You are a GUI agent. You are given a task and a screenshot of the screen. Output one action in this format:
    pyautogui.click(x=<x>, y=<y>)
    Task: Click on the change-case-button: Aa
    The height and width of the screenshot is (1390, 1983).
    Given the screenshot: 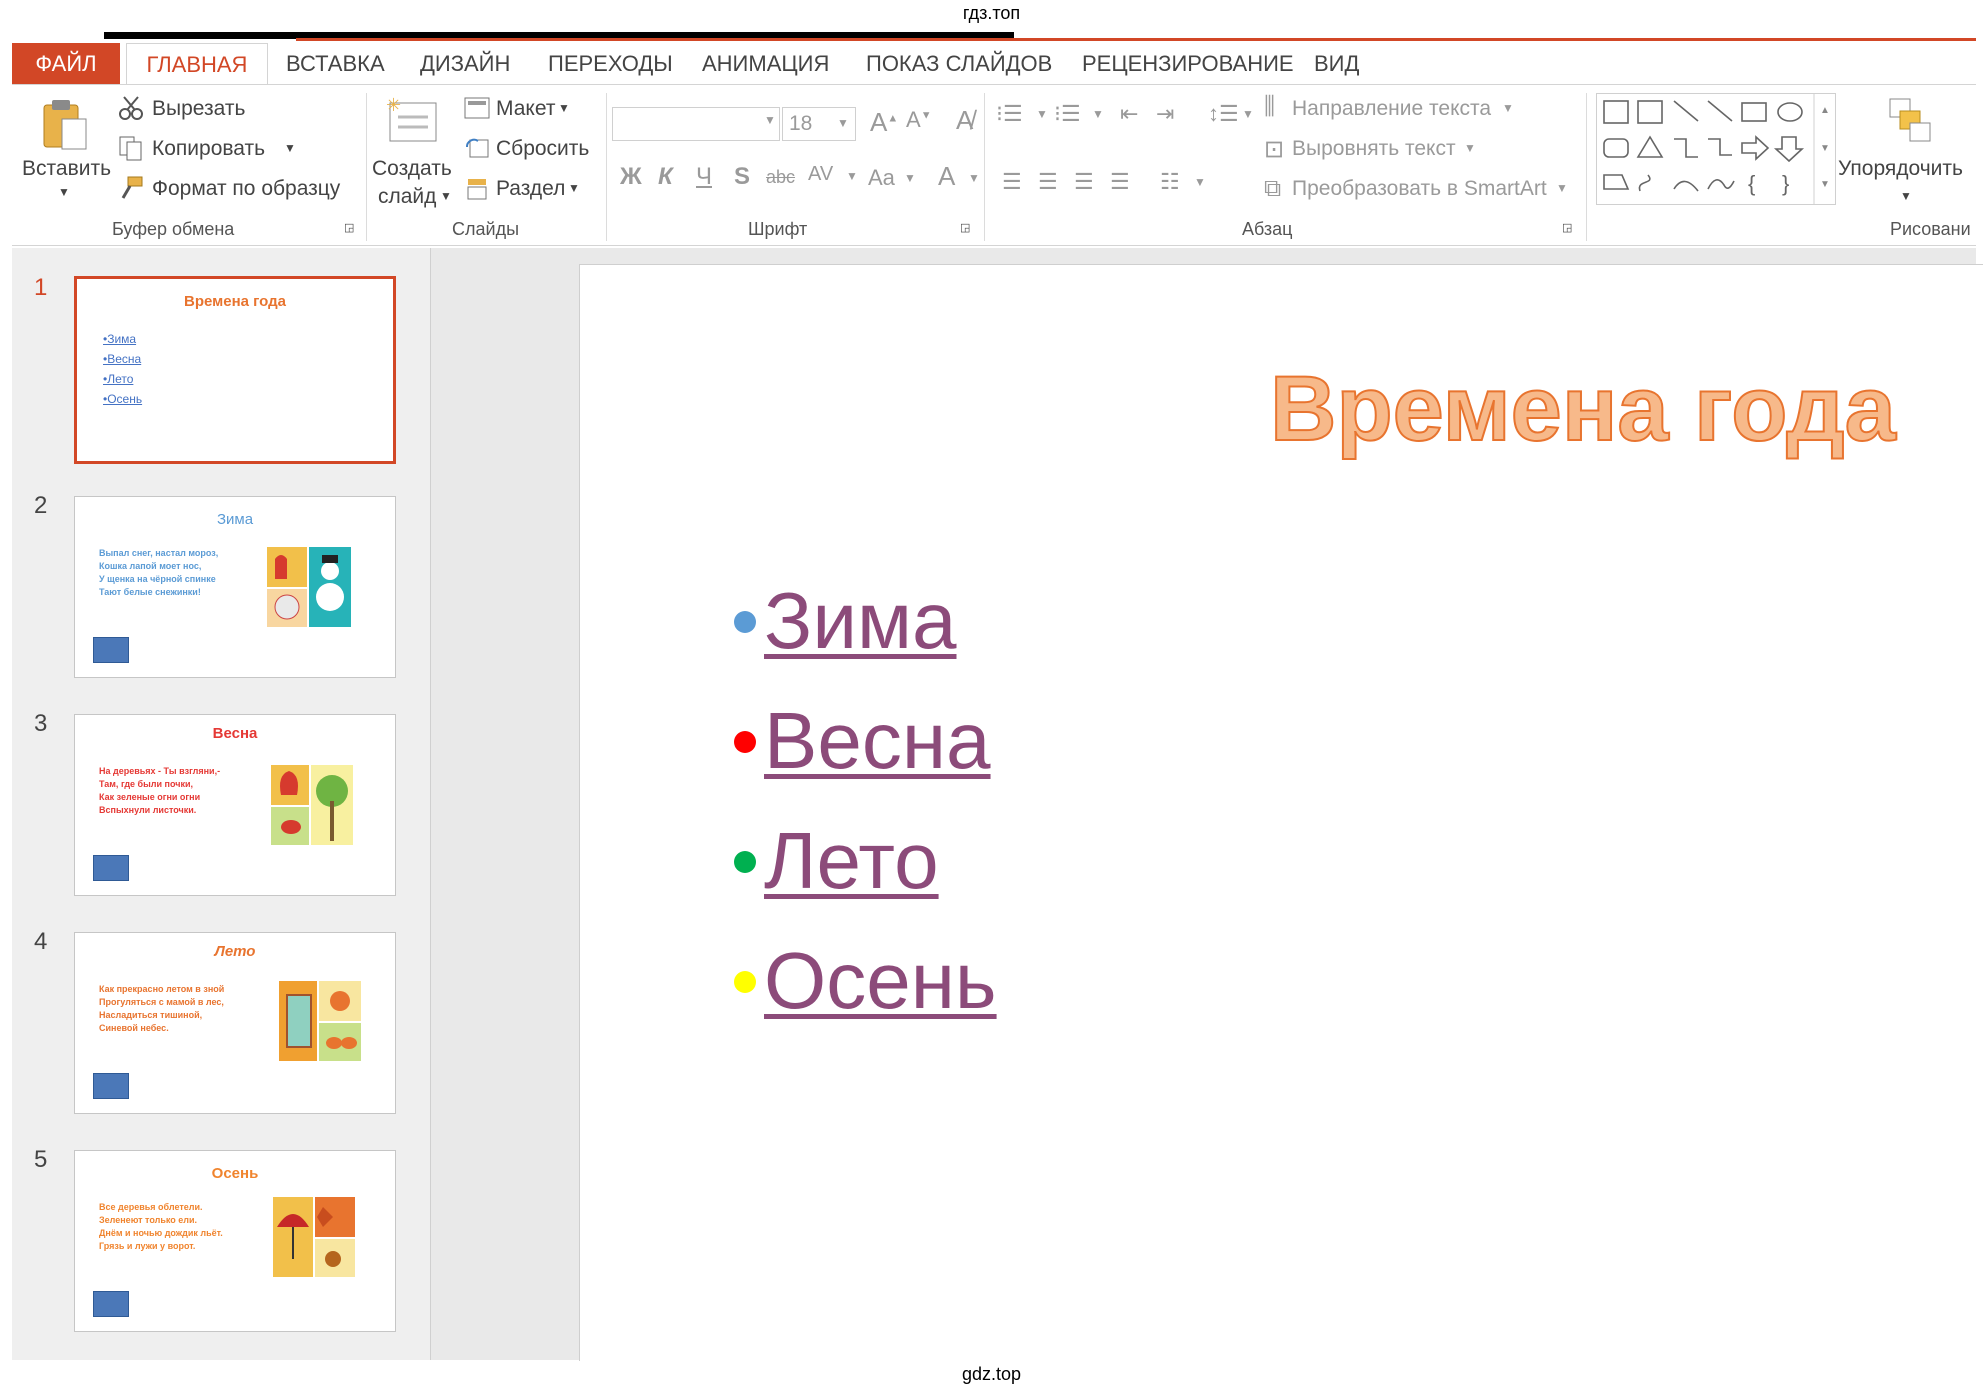 What is the action you would take?
    pyautogui.click(x=881, y=178)
    